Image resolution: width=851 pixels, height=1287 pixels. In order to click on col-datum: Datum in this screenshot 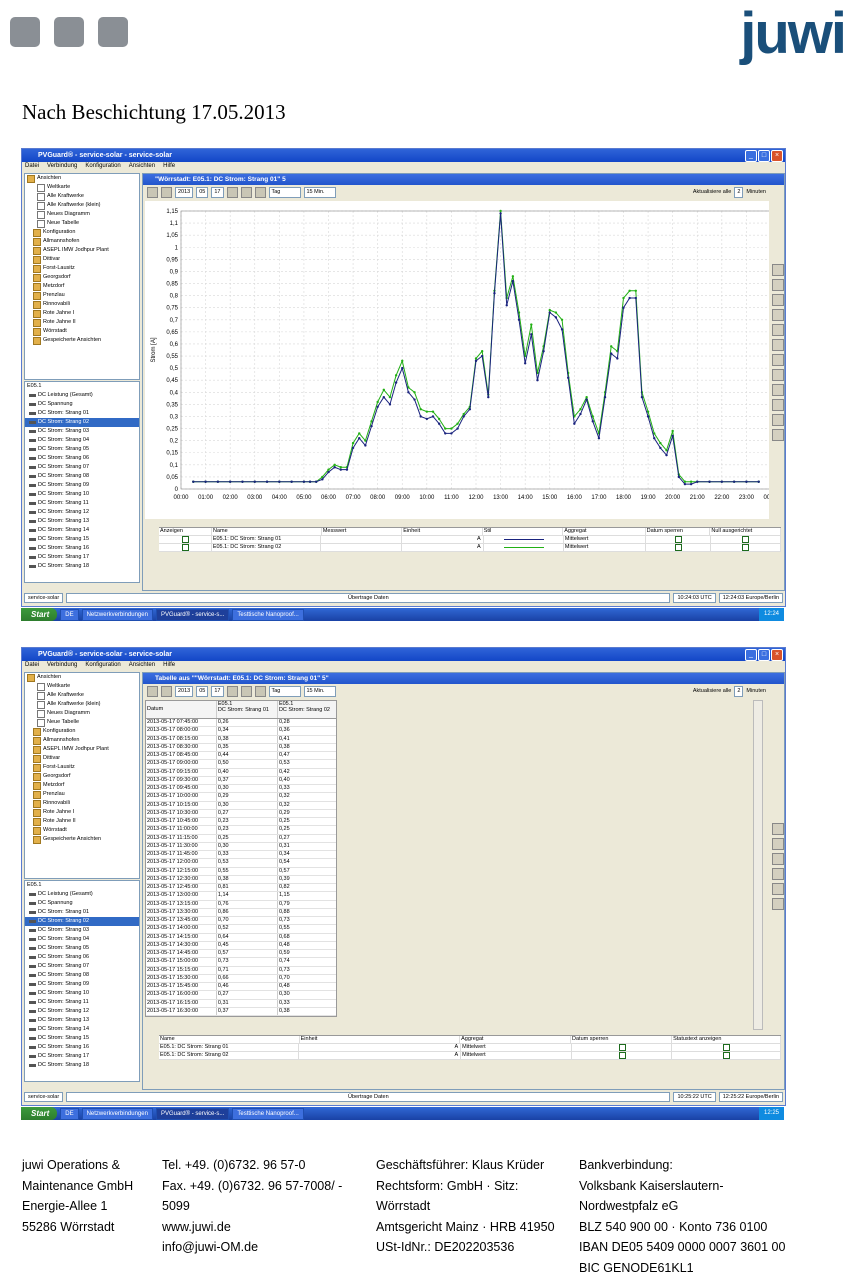, I will do `click(181, 709)`.